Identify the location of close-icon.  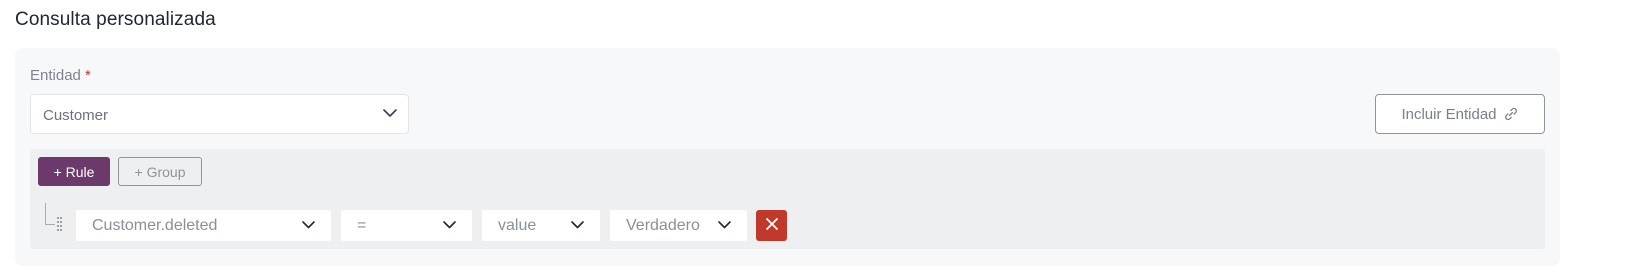
(771, 226).